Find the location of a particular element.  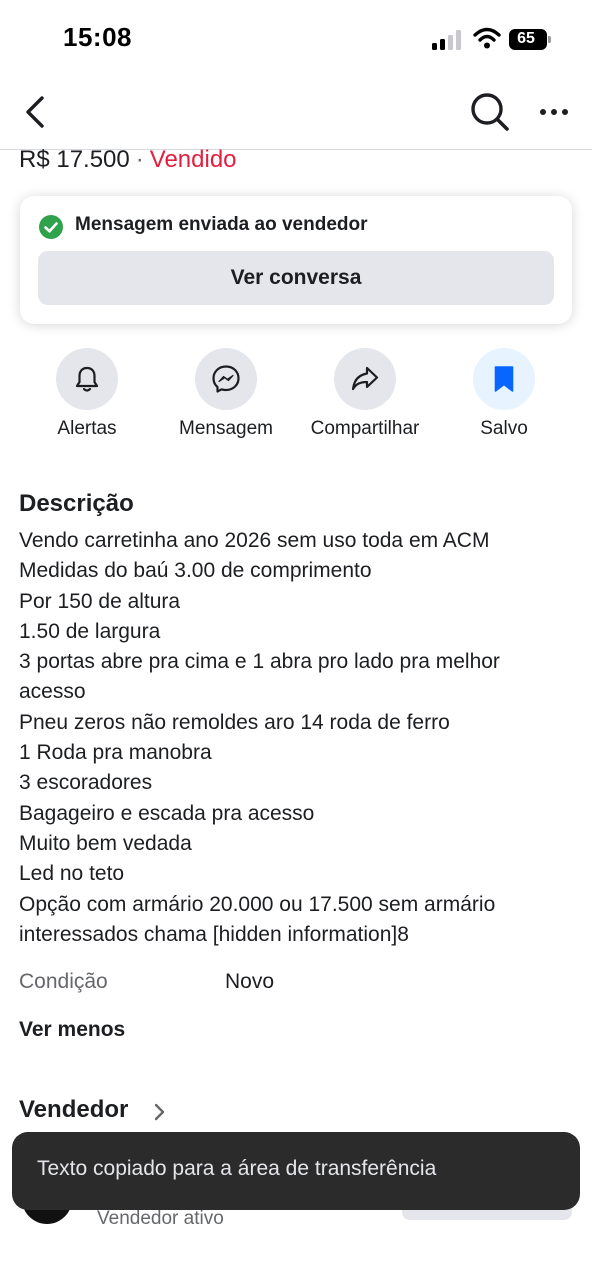

status-bar: 15:08 65 is located at coordinates (296, 39).